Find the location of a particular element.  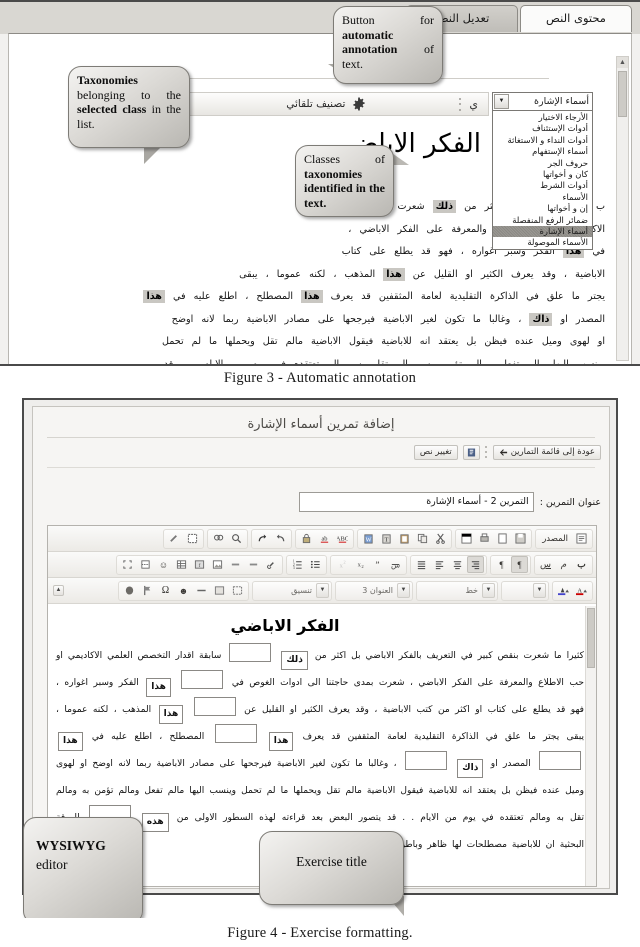

rtl-icon: ¶ is located at coordinates (519, 564).